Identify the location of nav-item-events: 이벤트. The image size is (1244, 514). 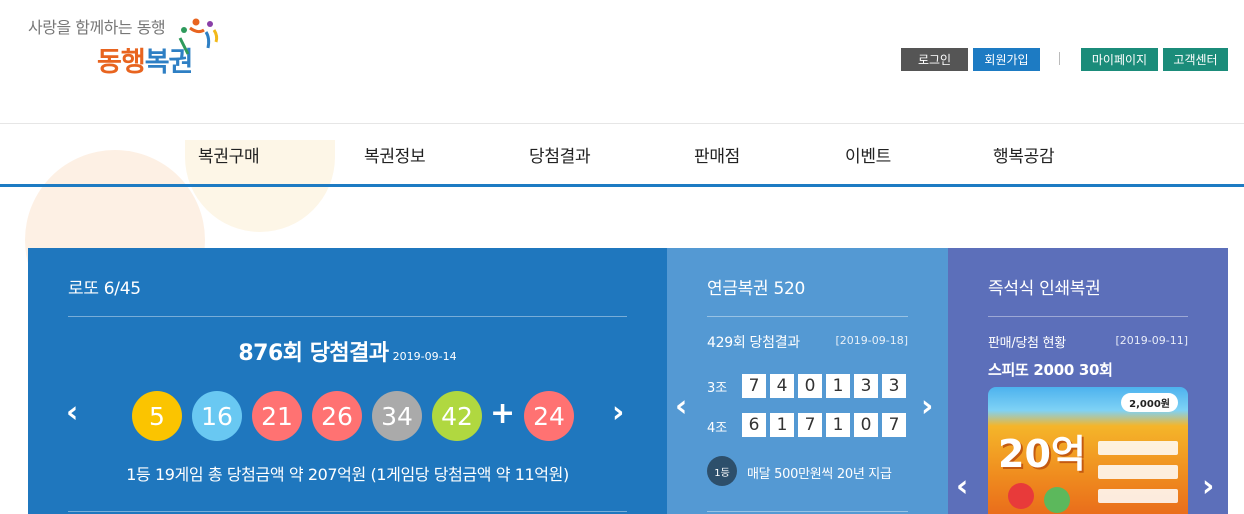
(868, 154).